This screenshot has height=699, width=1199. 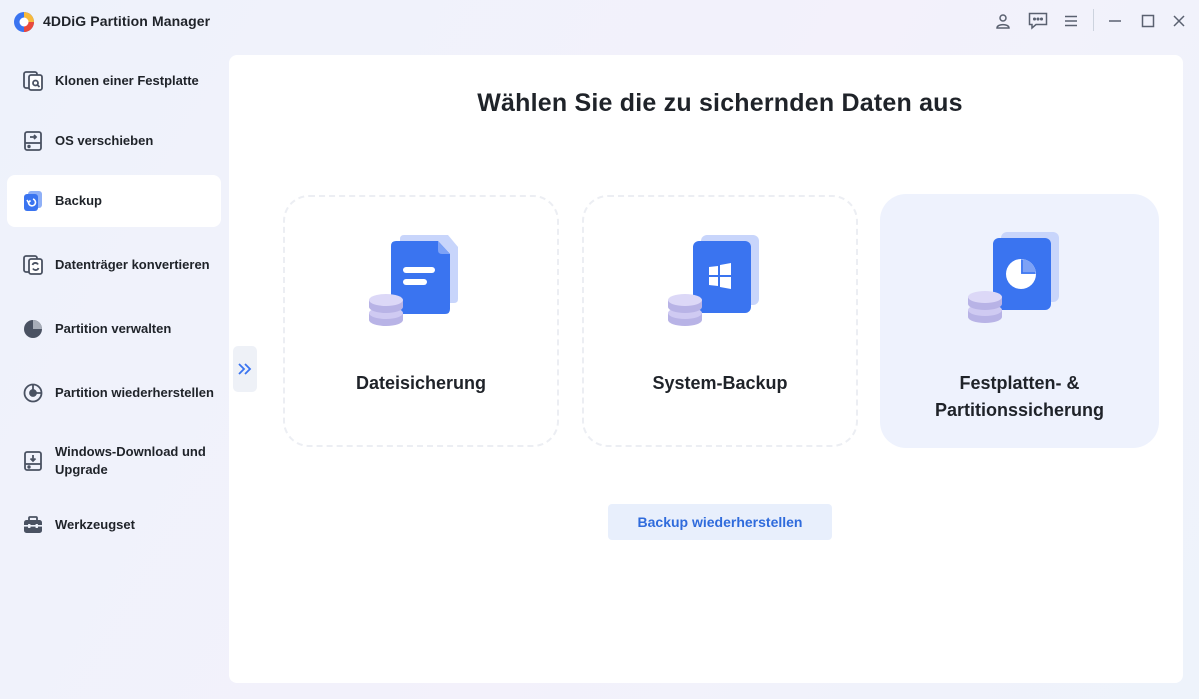 I want to click on partition-manage-icon, so click(x=33, y=329).